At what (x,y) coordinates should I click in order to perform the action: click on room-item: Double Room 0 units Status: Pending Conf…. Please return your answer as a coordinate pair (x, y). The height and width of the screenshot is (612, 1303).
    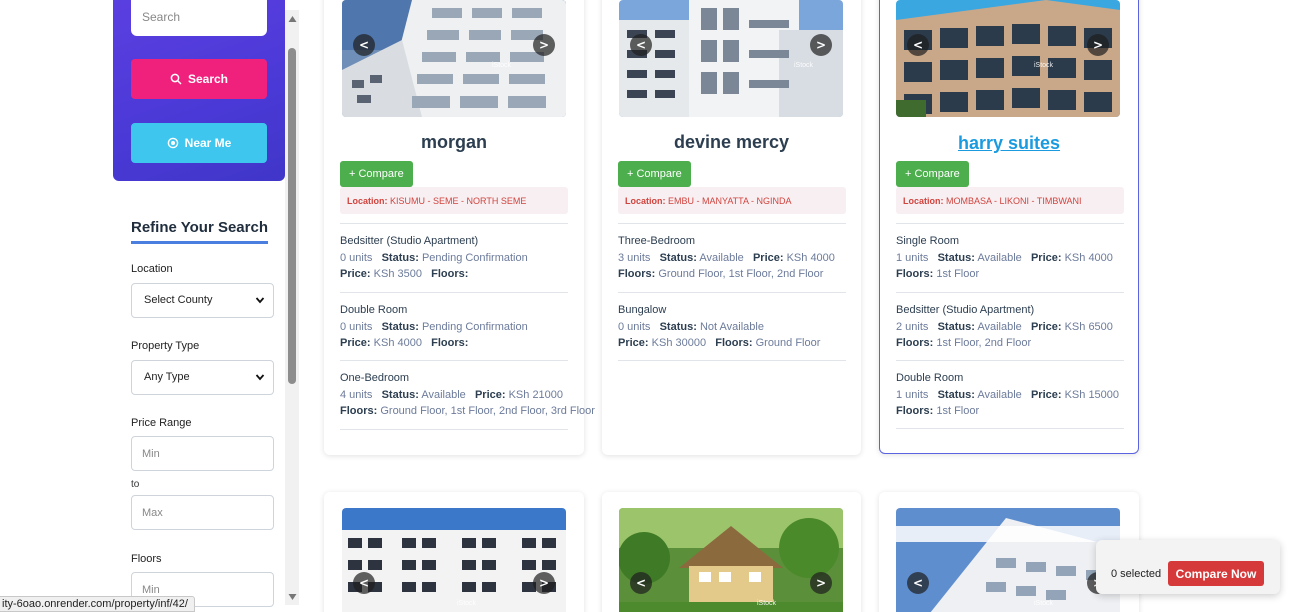
    Looking at the image, I should click on (460, 327).